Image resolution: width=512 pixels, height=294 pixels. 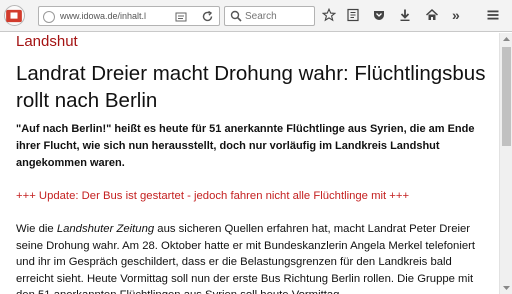 I want to click on reader-view-icon, so click(x=181, y=17).